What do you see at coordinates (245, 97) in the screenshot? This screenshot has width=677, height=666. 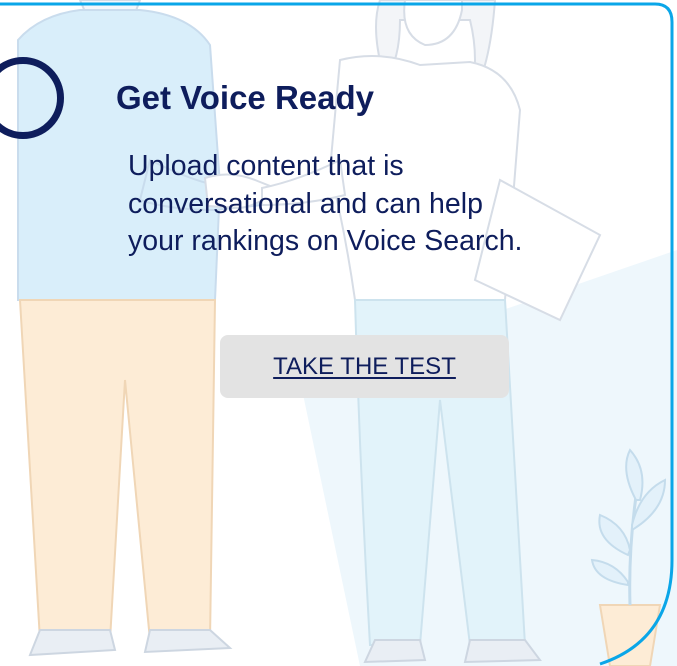 I see `step-title: Get Voice Ready` at bounding box center [245, 97].